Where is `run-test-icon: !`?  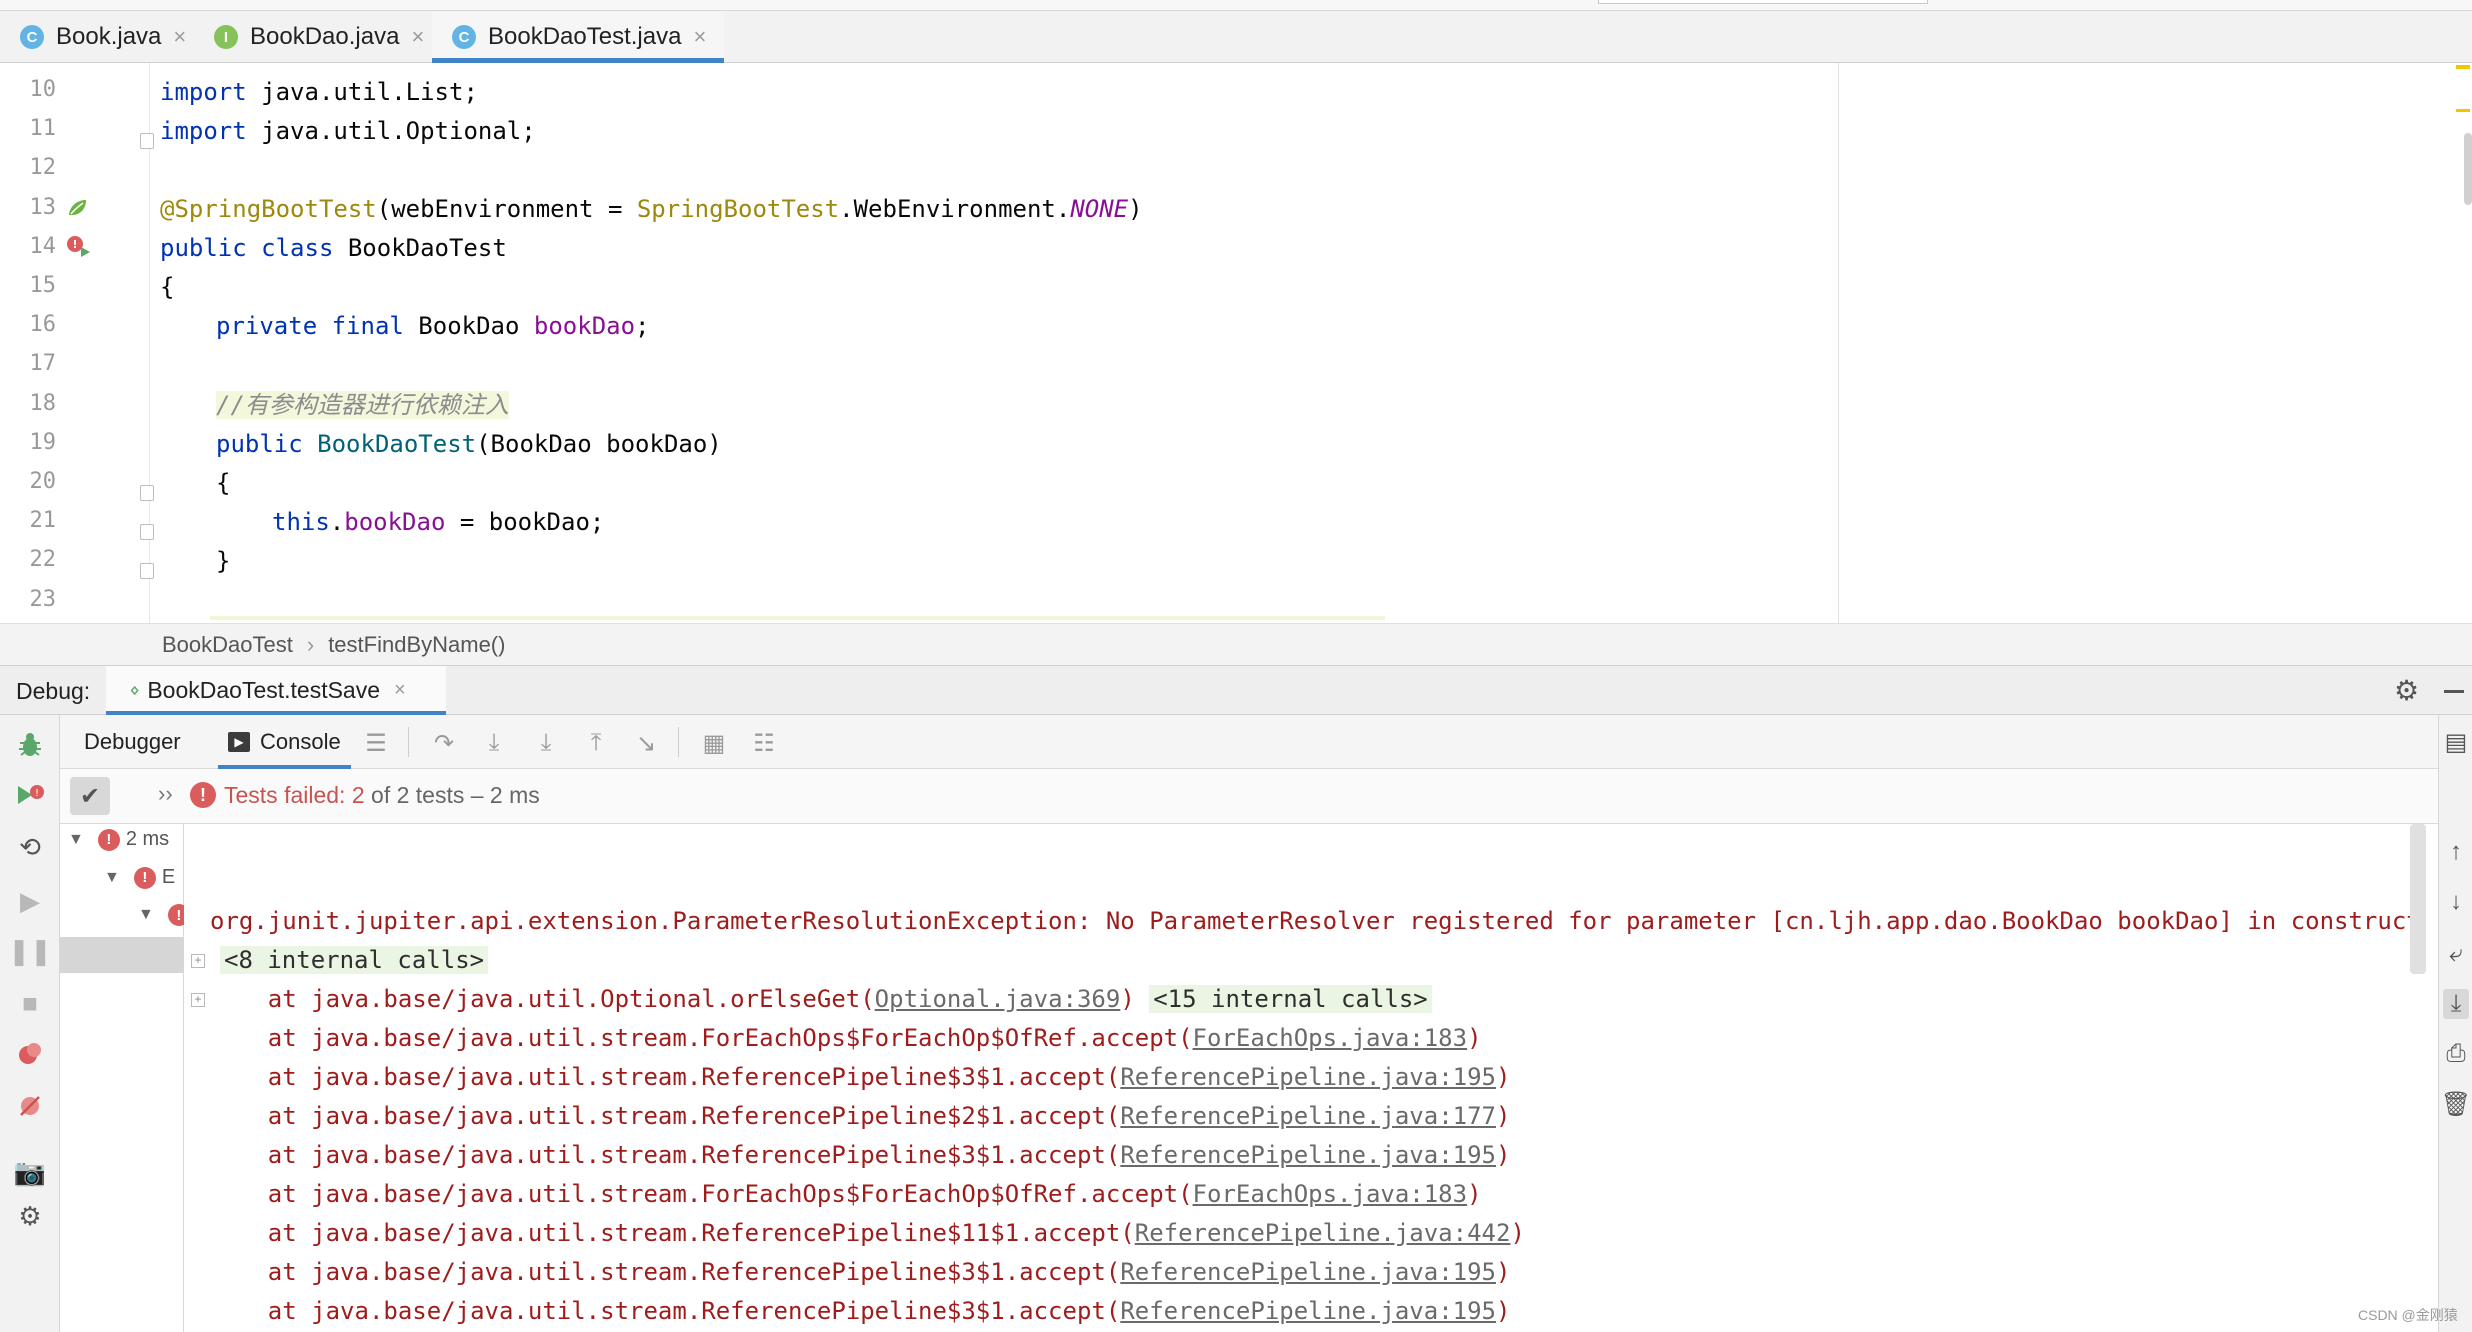
run-test-icon: ! is located at coordinates (79, 249).